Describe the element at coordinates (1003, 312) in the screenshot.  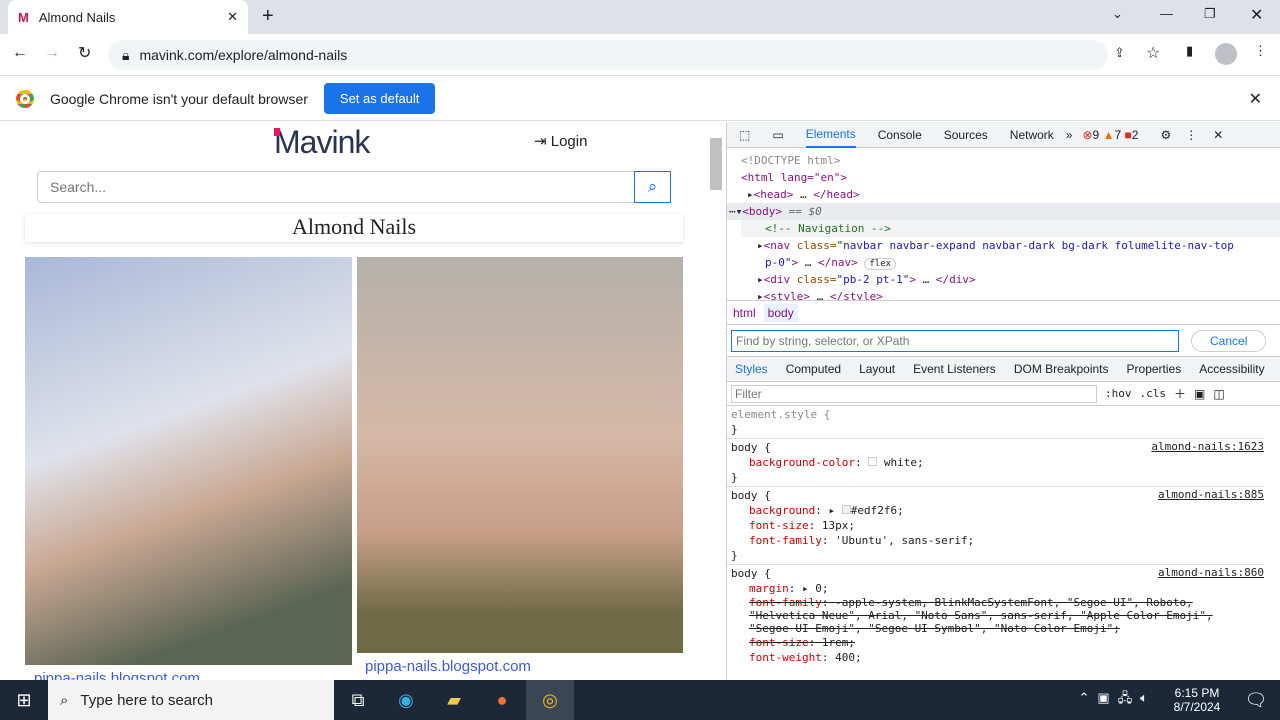
I see `breadcrumb: html body` at that location.